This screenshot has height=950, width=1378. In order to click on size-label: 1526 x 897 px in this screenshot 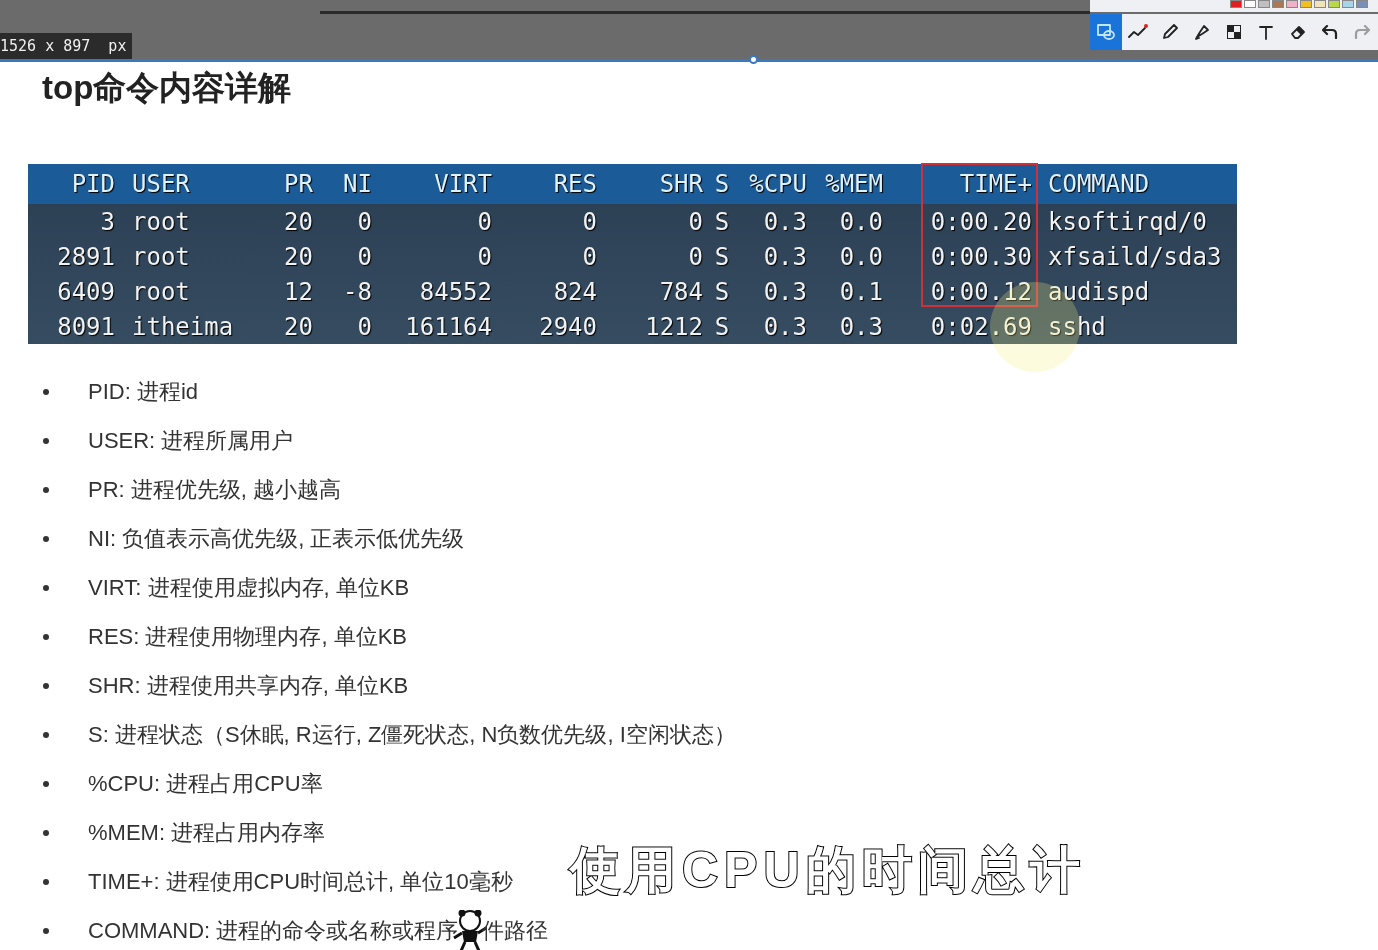, I will do `click(66, 46)`.